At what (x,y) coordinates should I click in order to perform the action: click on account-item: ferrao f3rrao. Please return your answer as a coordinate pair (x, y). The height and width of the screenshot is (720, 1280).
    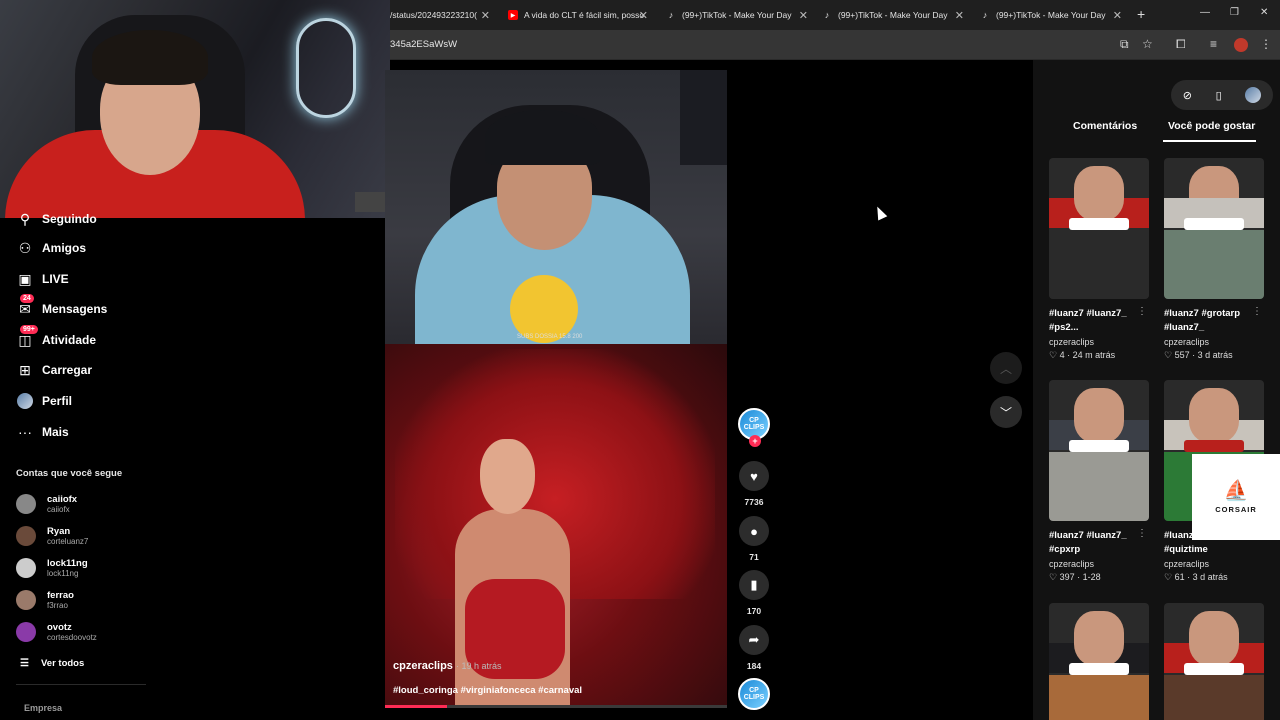
    Looking at the image, I should click on (45, 600).